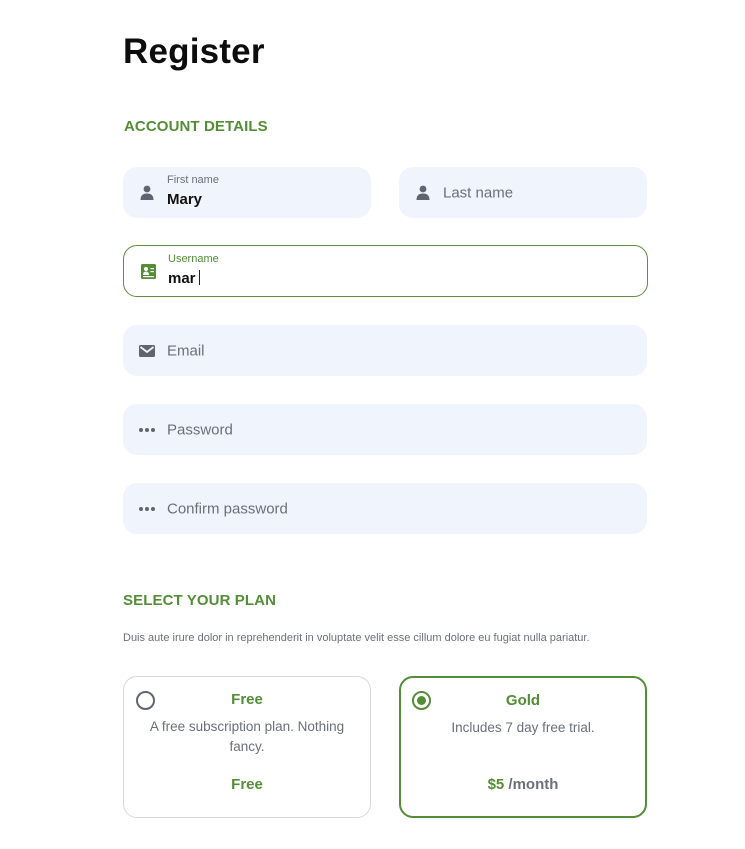  Describe the element at coordinates (147, 351) in the screenshot. I see `envelope-icon` at that location.